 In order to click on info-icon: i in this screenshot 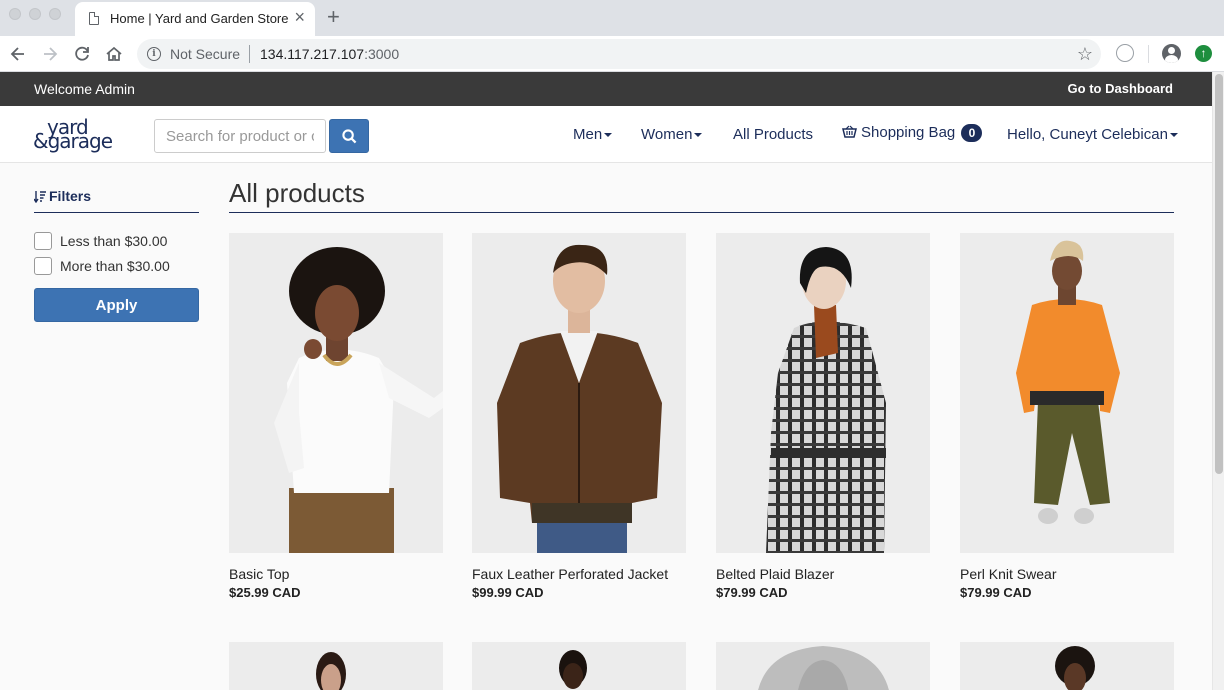, I will do `click(154, 54)`.